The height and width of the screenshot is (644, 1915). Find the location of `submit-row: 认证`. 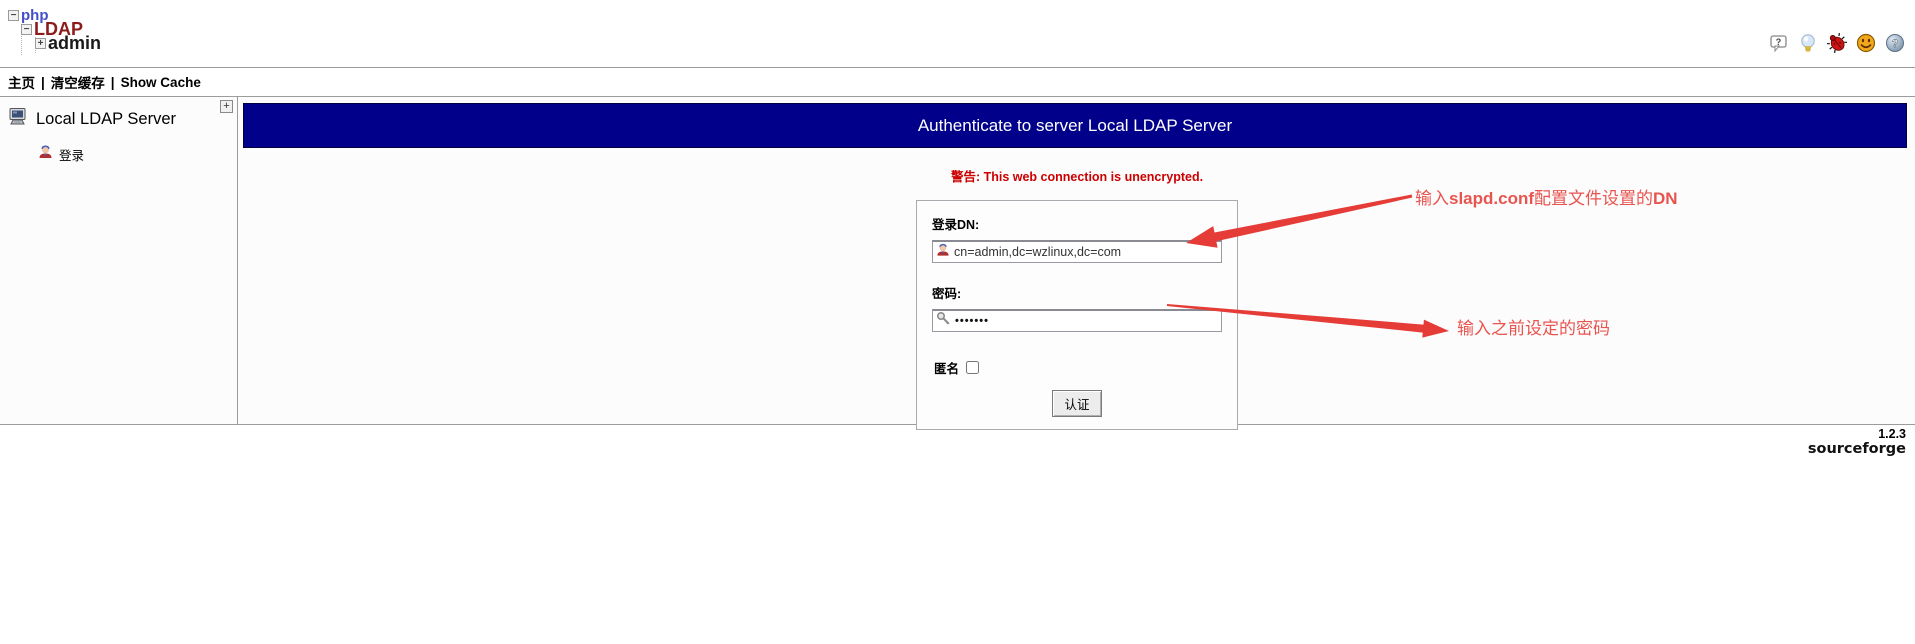

submit-row: 认证 is located at coordinates (1077, 403).